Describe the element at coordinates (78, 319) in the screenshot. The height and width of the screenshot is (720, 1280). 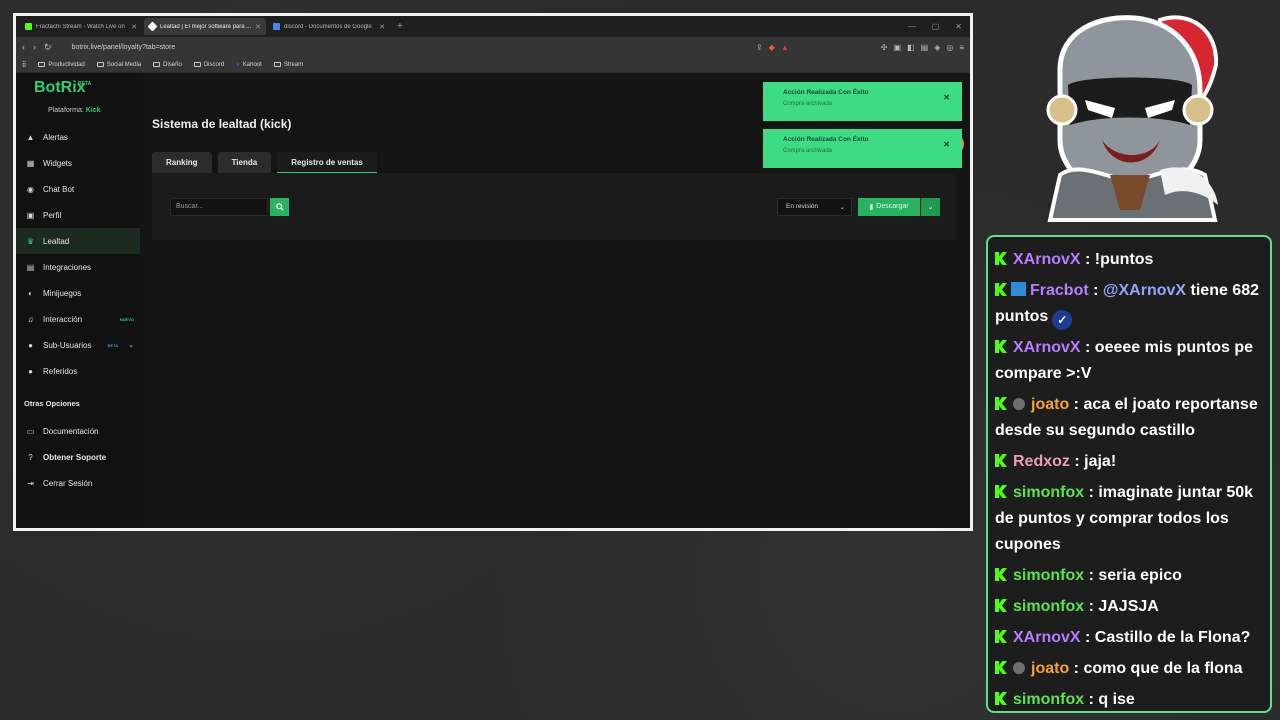
I see `sidebar-item-interaccion: ♫ Interacción NUEVO` at that location.